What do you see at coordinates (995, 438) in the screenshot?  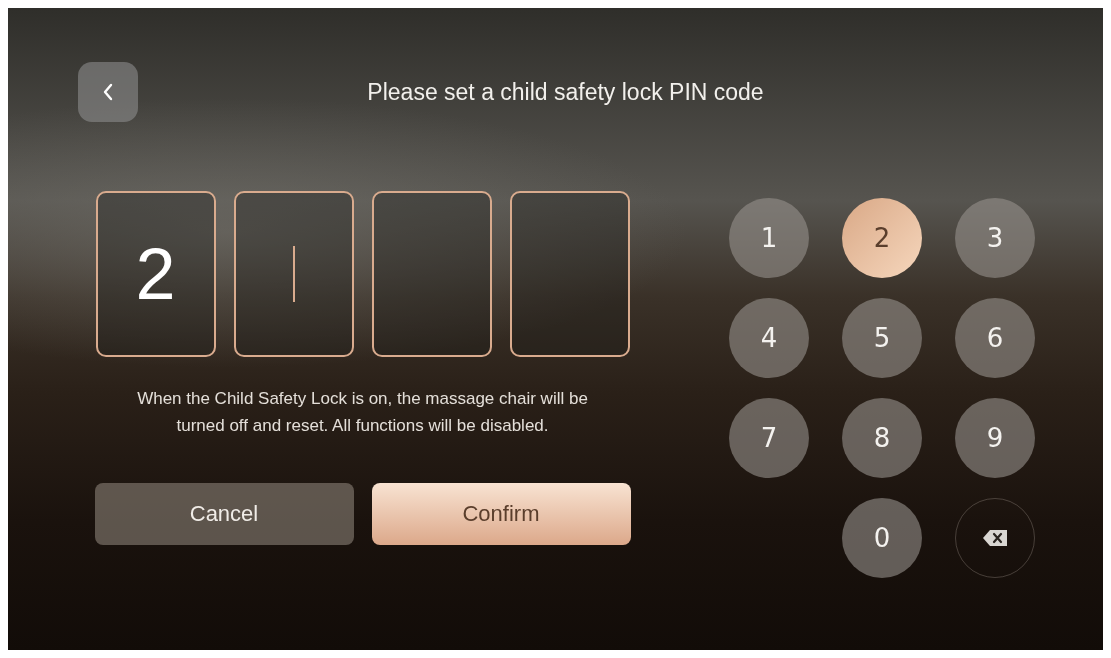 I see `keypad-key: 9` at bounding box center [995, 438].